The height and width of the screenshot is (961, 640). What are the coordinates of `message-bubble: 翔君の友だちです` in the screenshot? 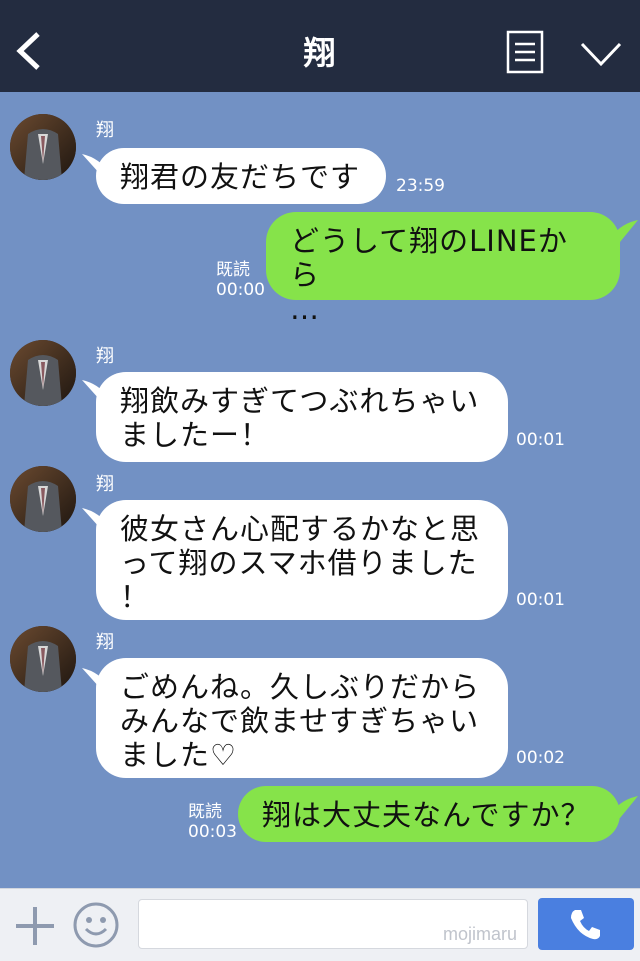 It's located at (241, 176).